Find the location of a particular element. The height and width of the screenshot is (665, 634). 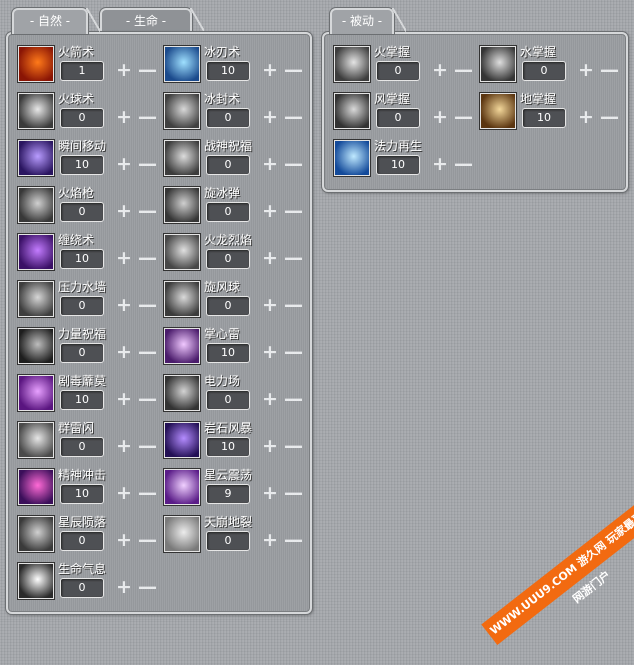

tab-nature: - 自然 - is located at coordinates (56, 21).